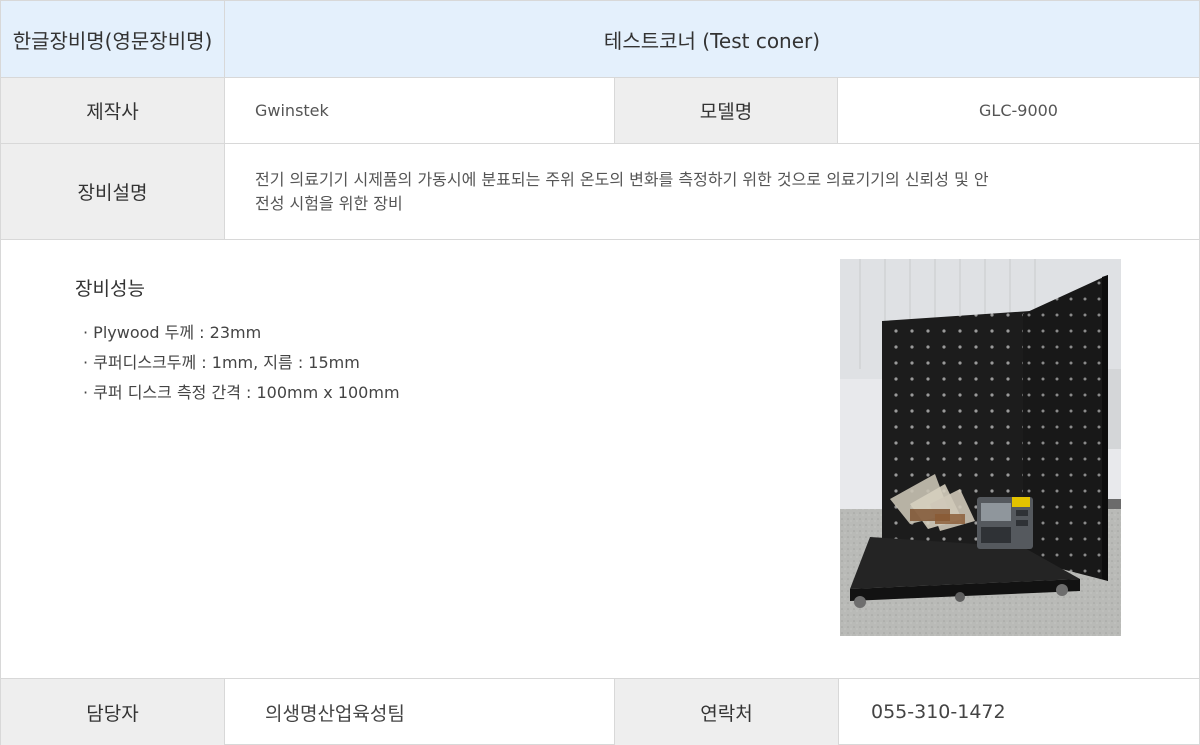  What do you see at coordinates (241, 333) in the screenshot?
I see `performance-item: Plywood 두께 : 23mm` at bounding box center [241, 333].